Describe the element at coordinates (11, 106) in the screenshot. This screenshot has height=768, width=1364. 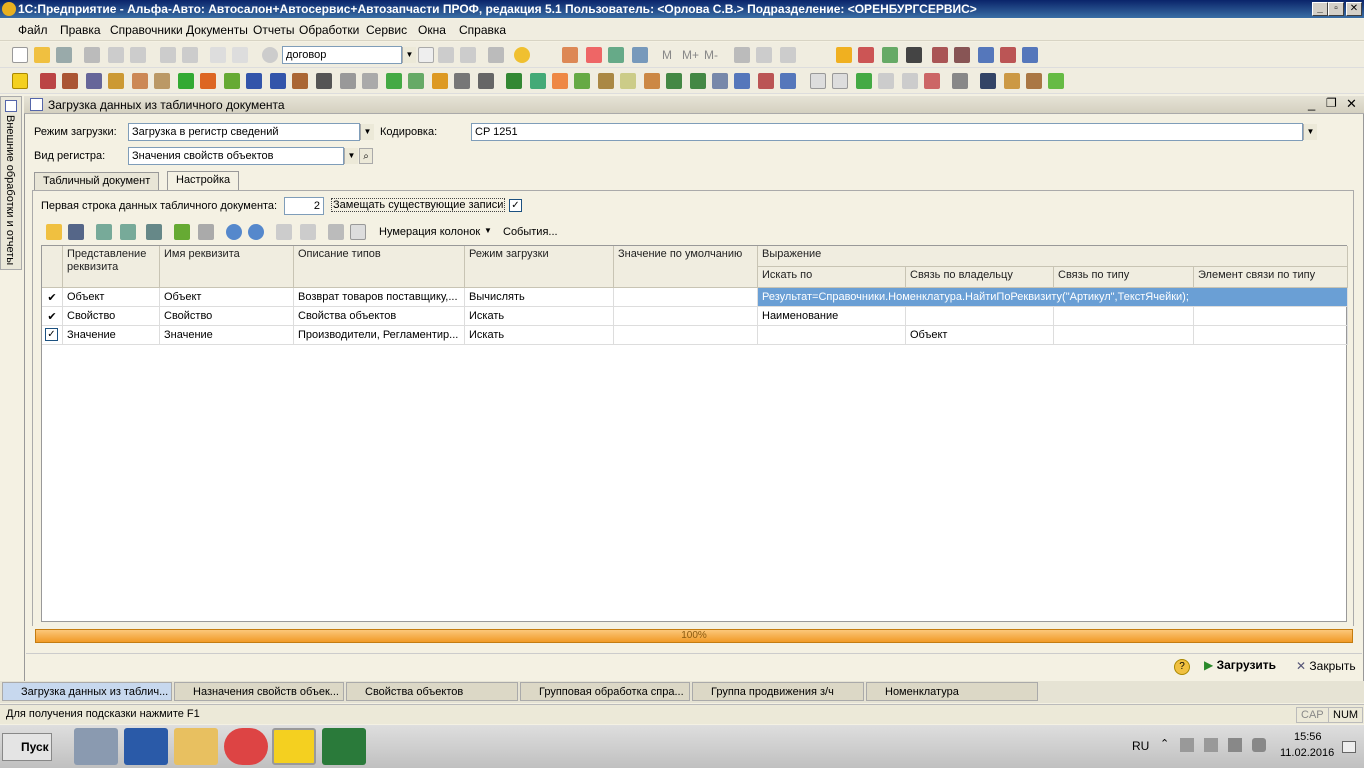
I see `panel-pin-icon` at that location.